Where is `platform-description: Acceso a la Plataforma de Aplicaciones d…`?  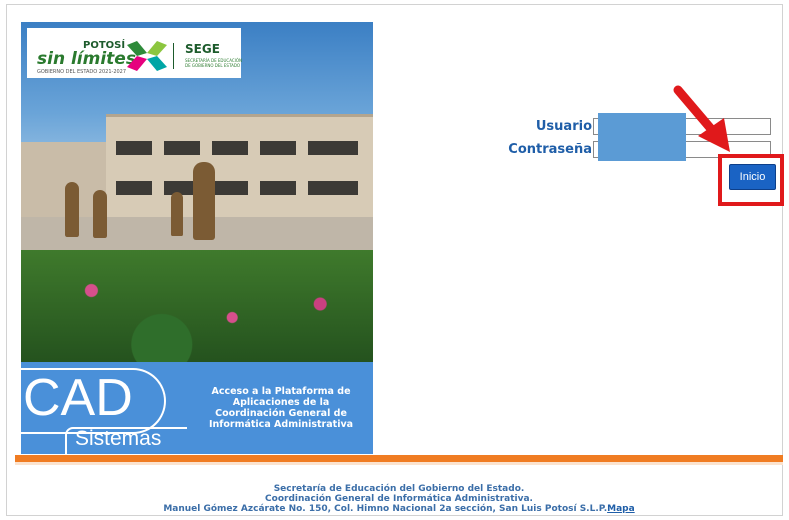
platform-description: Acceso a la Plataforma de Aplicaciones d… is located at coordinates (281, 408).